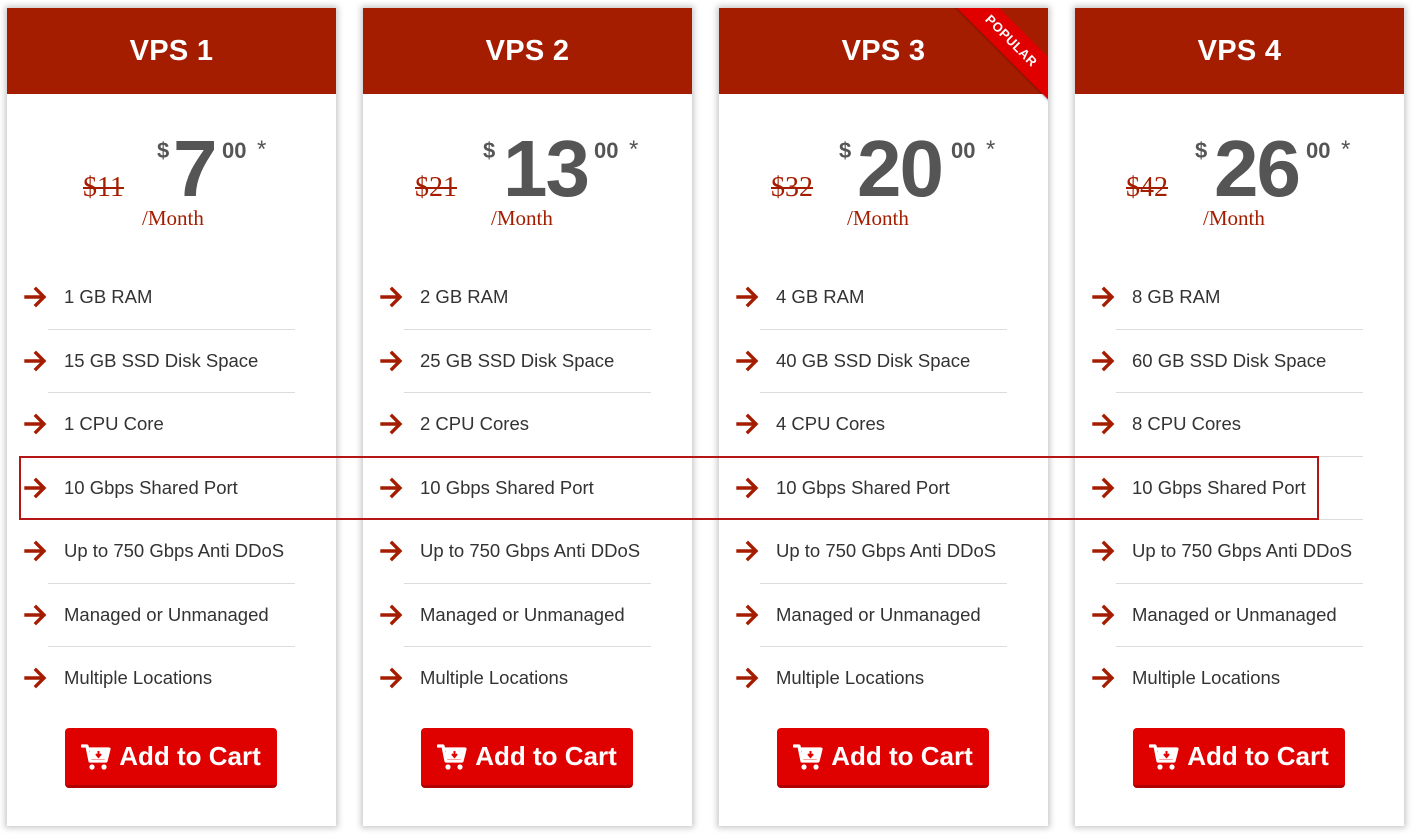 The image size is (1415, 836). I want to click on old-price: $11, so click(103, 187).